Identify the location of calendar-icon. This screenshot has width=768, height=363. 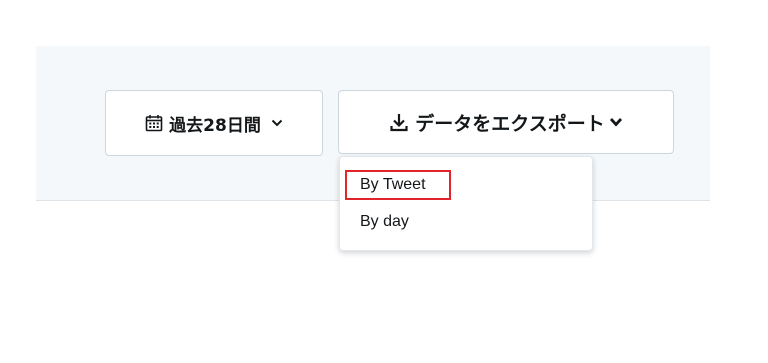
(154, 123).